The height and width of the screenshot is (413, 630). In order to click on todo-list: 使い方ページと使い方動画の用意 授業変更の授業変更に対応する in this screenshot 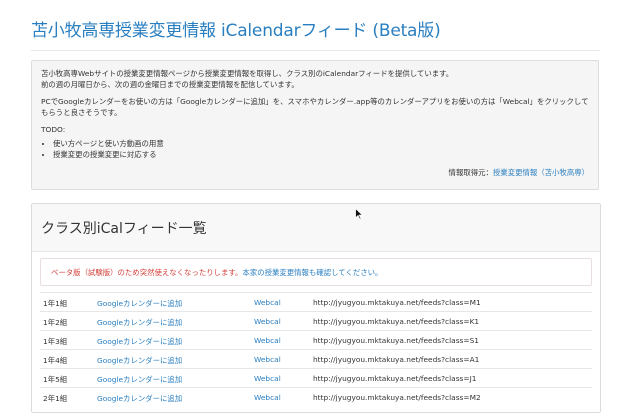, I will do `click(315, 149)`.